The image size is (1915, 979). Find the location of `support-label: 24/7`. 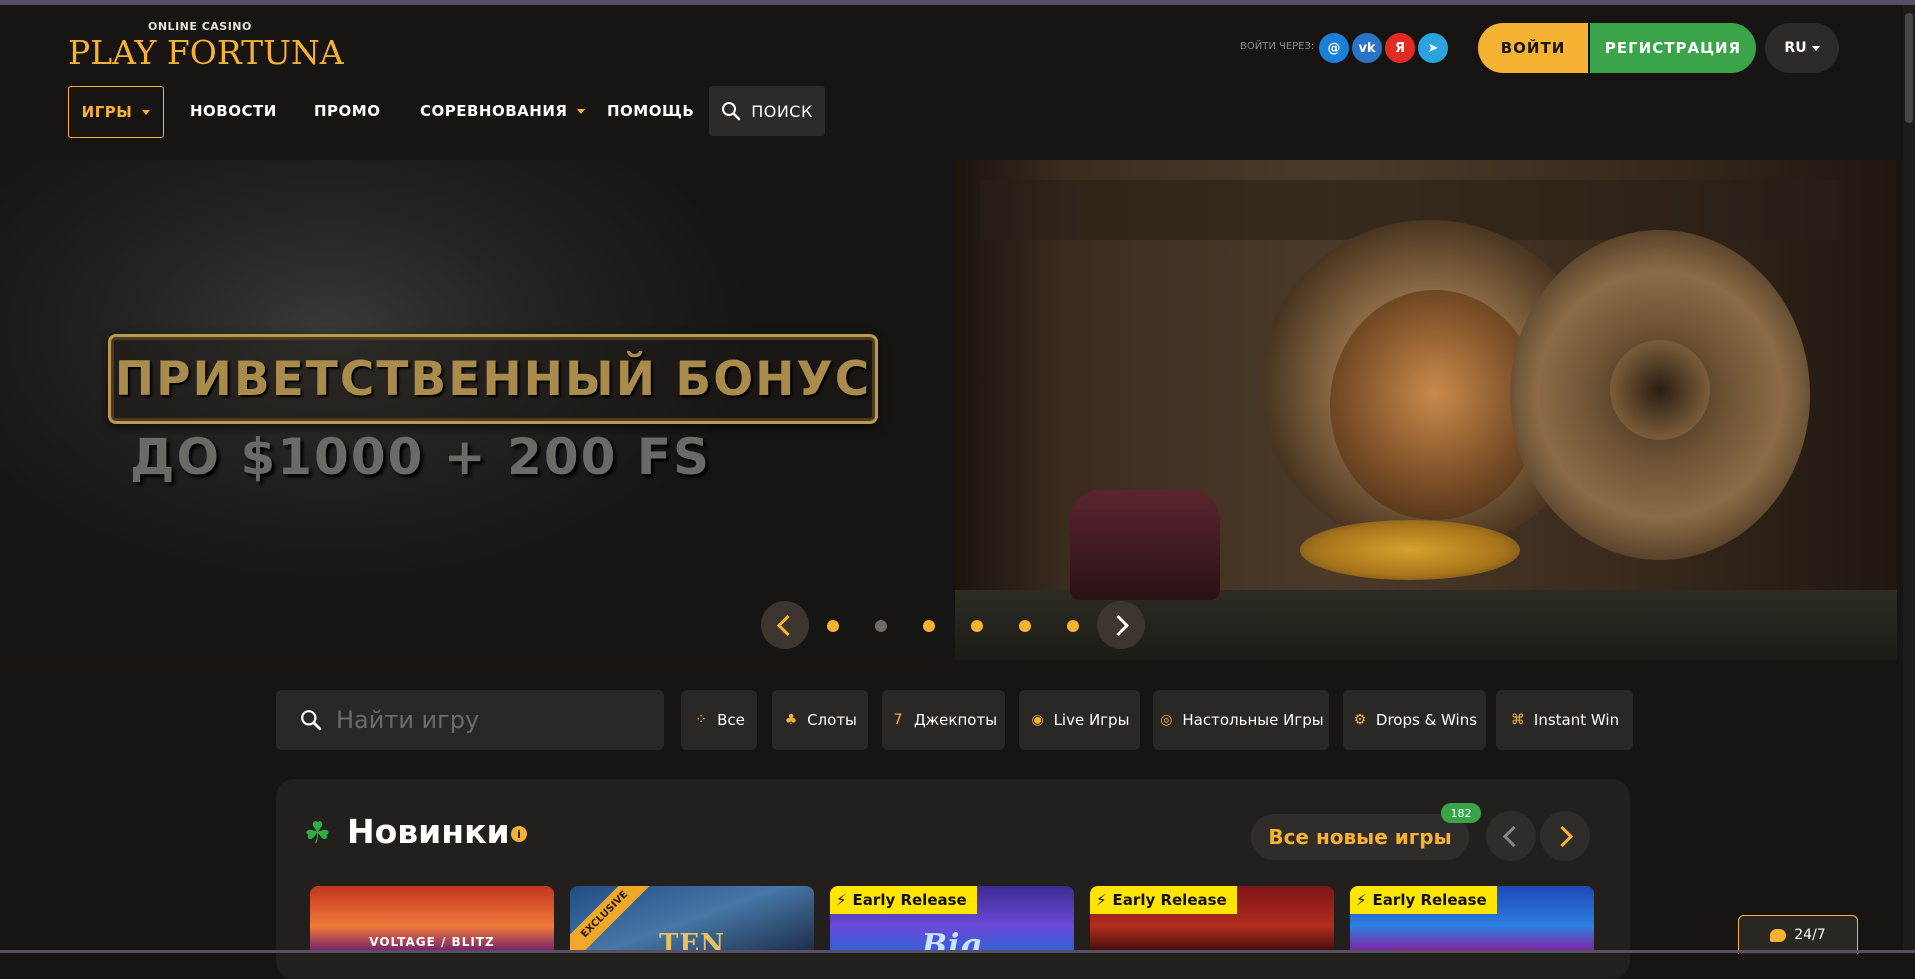

support-label: 24/7 is located at coordinates (1810, 935).